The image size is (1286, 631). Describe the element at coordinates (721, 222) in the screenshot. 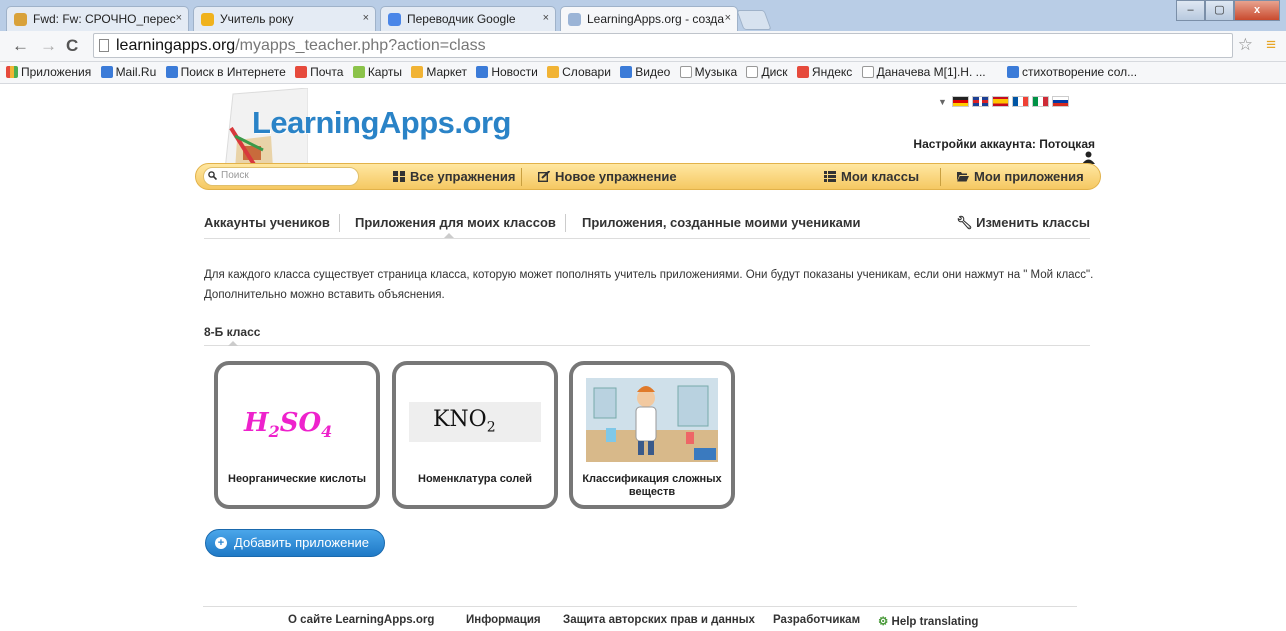

I see `tab-student-apps: Приложения, созданные моими учениками` at that location.